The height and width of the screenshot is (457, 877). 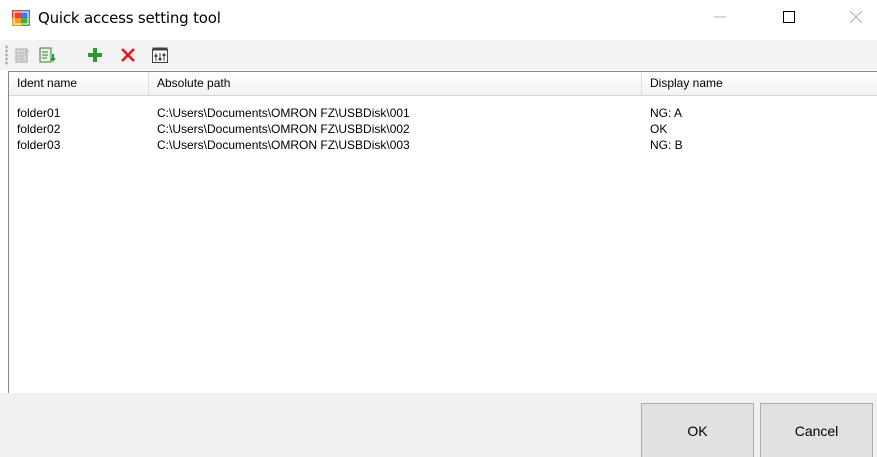 I want to click on window-title: Quick access setting tool, so click(x=129, y=18).